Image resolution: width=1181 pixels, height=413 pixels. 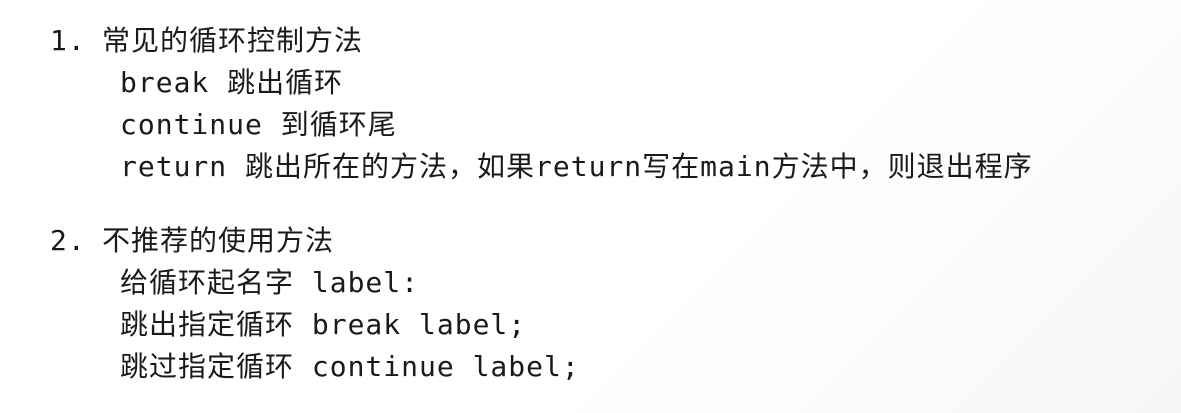 What do you see at coordinates (323, 324) in the screenshot?
I see `list-item-break-label: 跳出指定循环 break label;` at bounding box center [323, 324].